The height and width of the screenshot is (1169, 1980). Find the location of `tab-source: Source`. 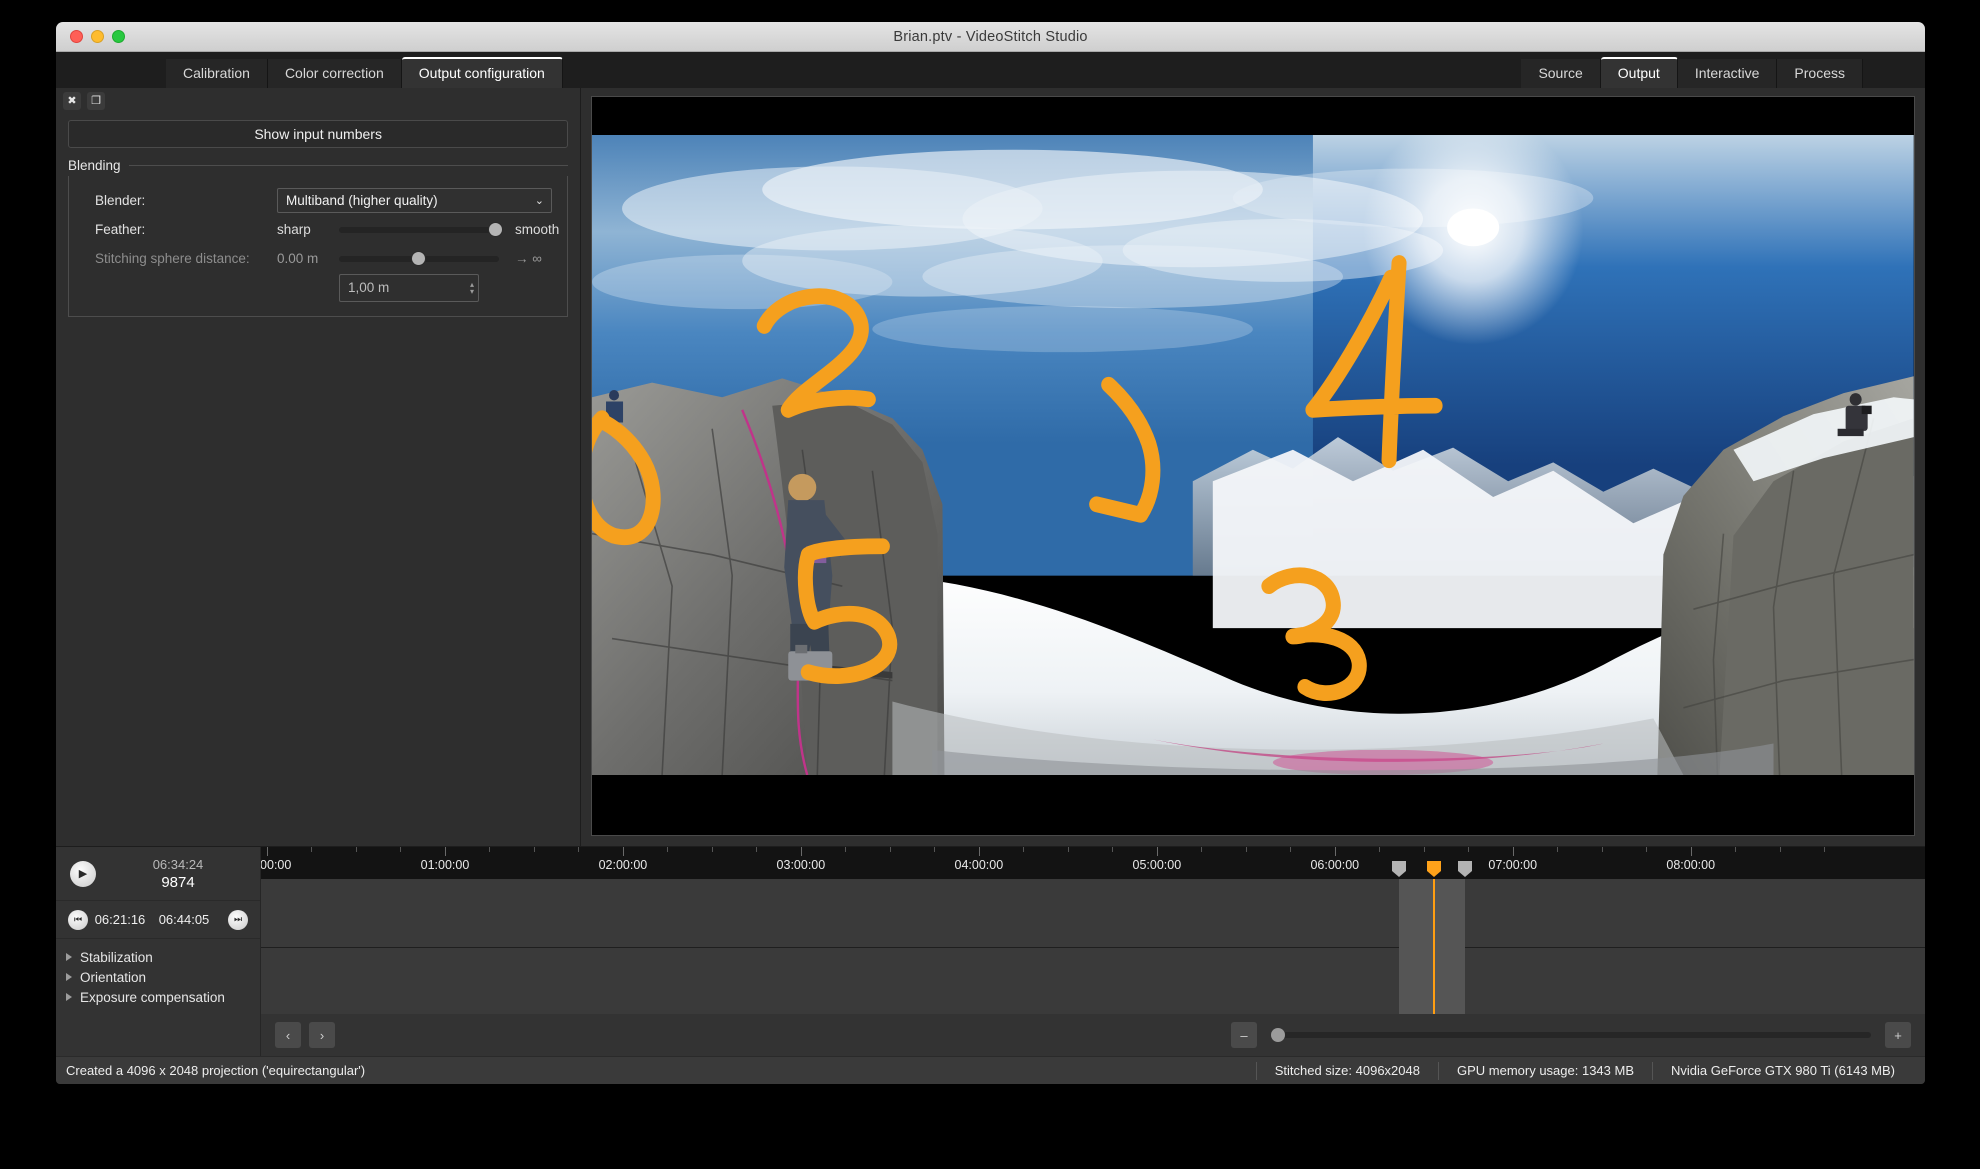

tab-source: Source is located at coordinates (1561, 73).